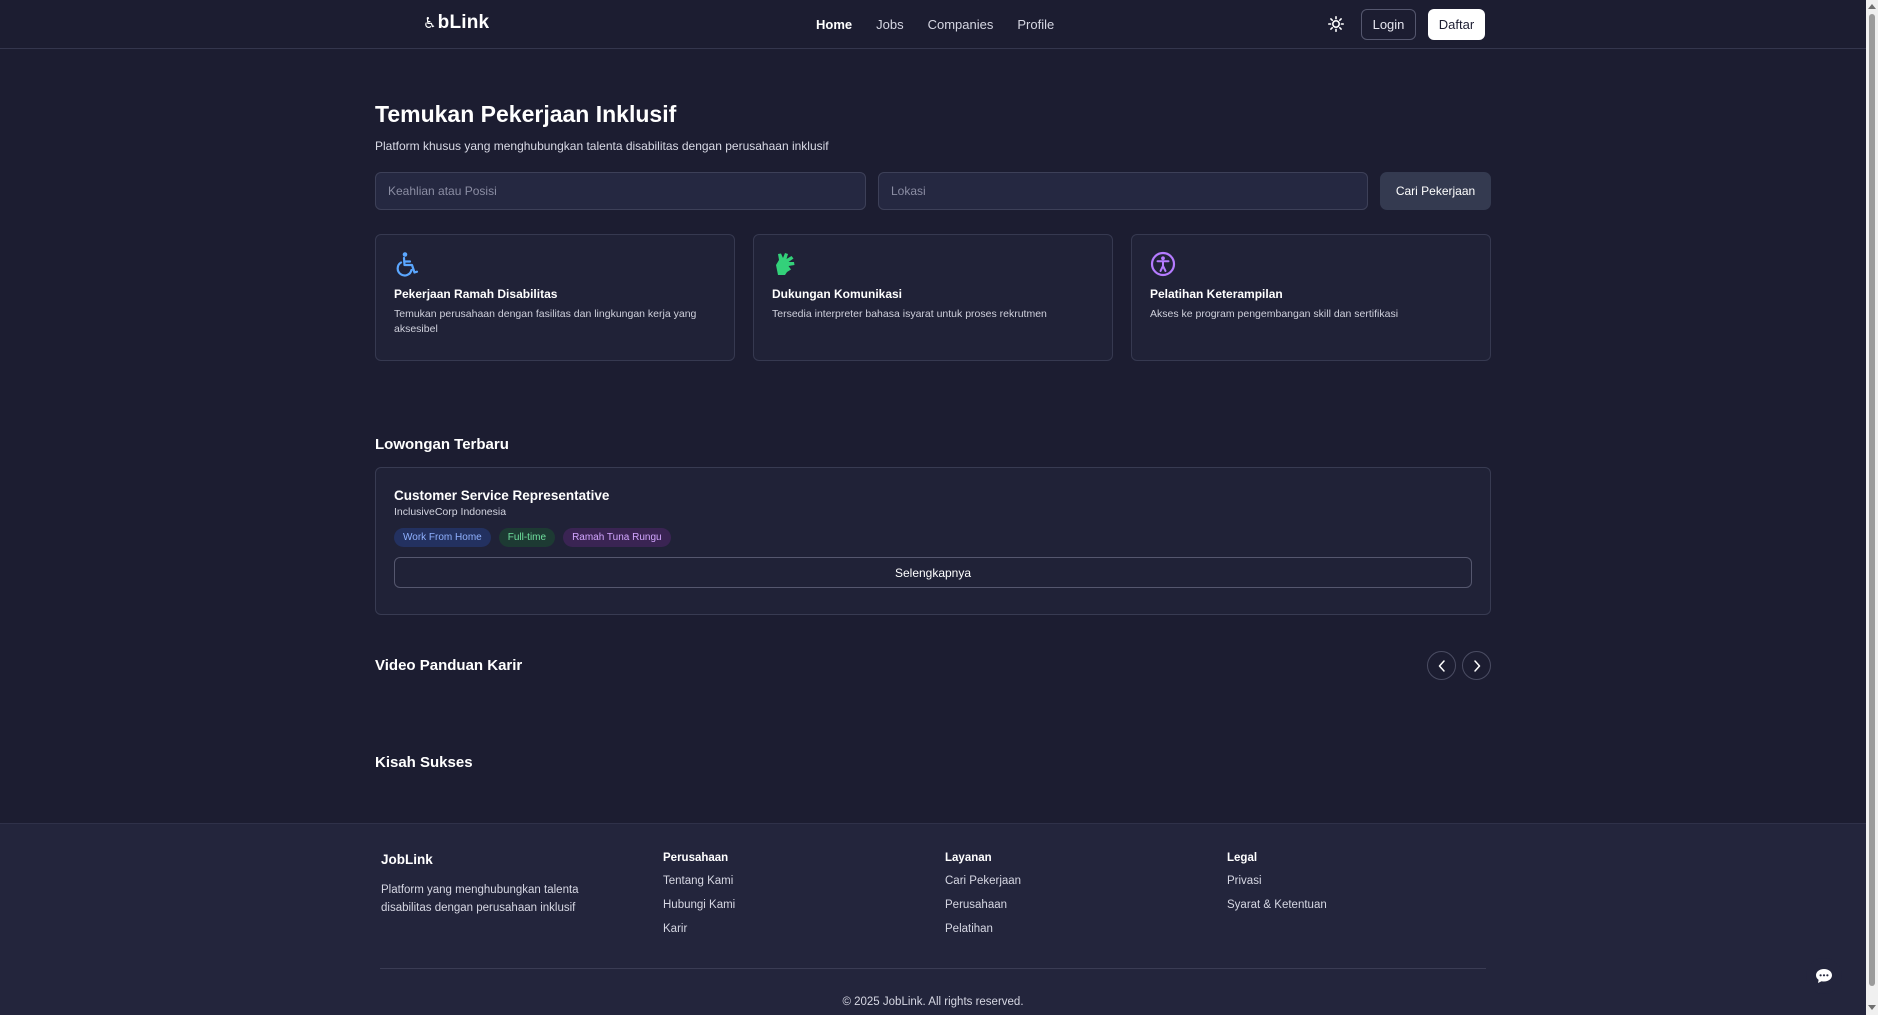 The image size is (1878, 1015). Describe the element at coordinates (527, 537) in the screenshot. I see `tag-full-time: Full-time` at that location.